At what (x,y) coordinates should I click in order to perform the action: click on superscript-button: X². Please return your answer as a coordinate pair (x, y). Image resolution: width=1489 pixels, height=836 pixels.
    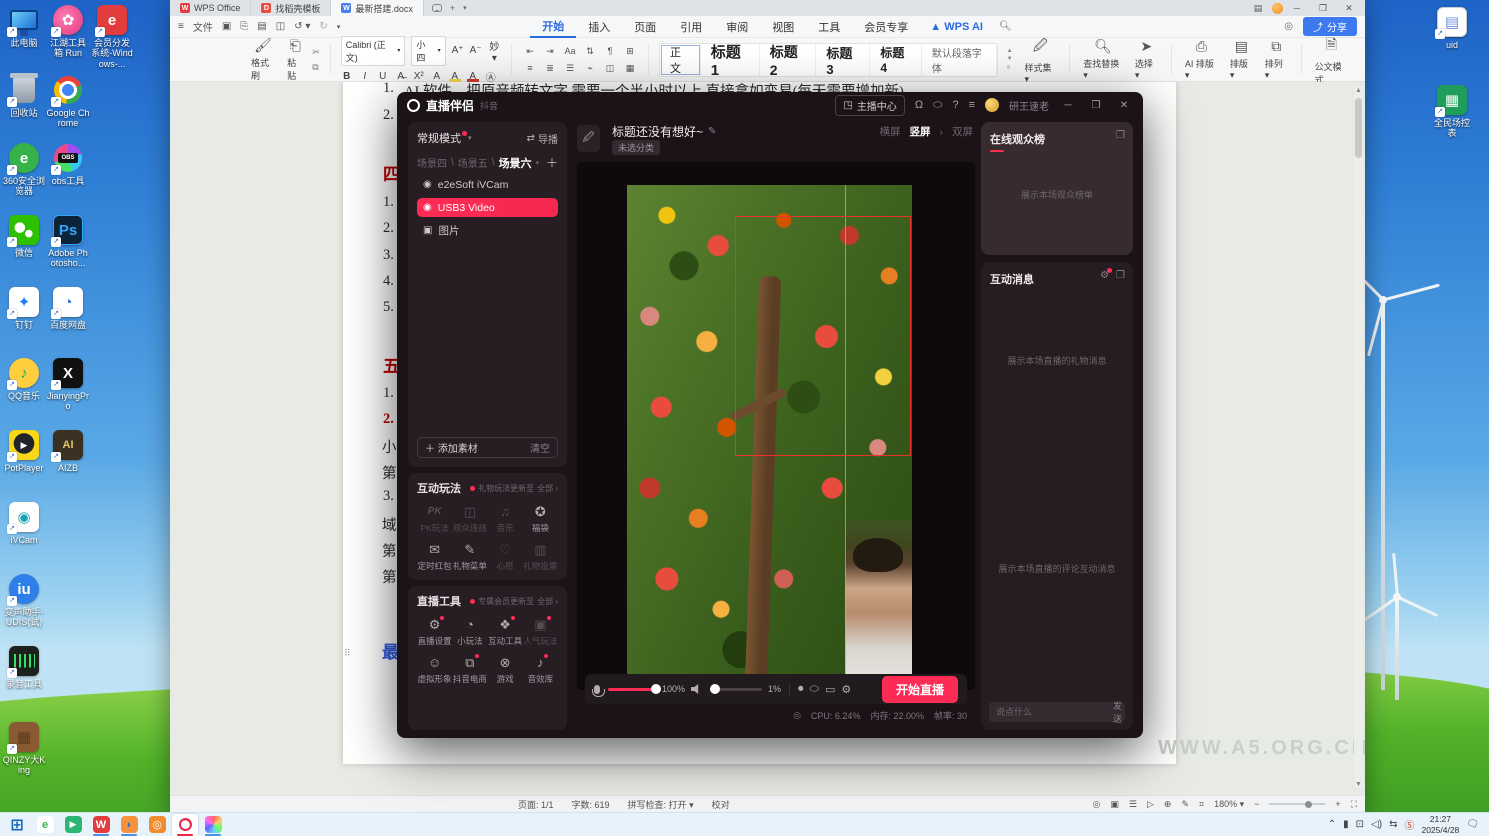
    Looking at the image, I should click on (419, 76).